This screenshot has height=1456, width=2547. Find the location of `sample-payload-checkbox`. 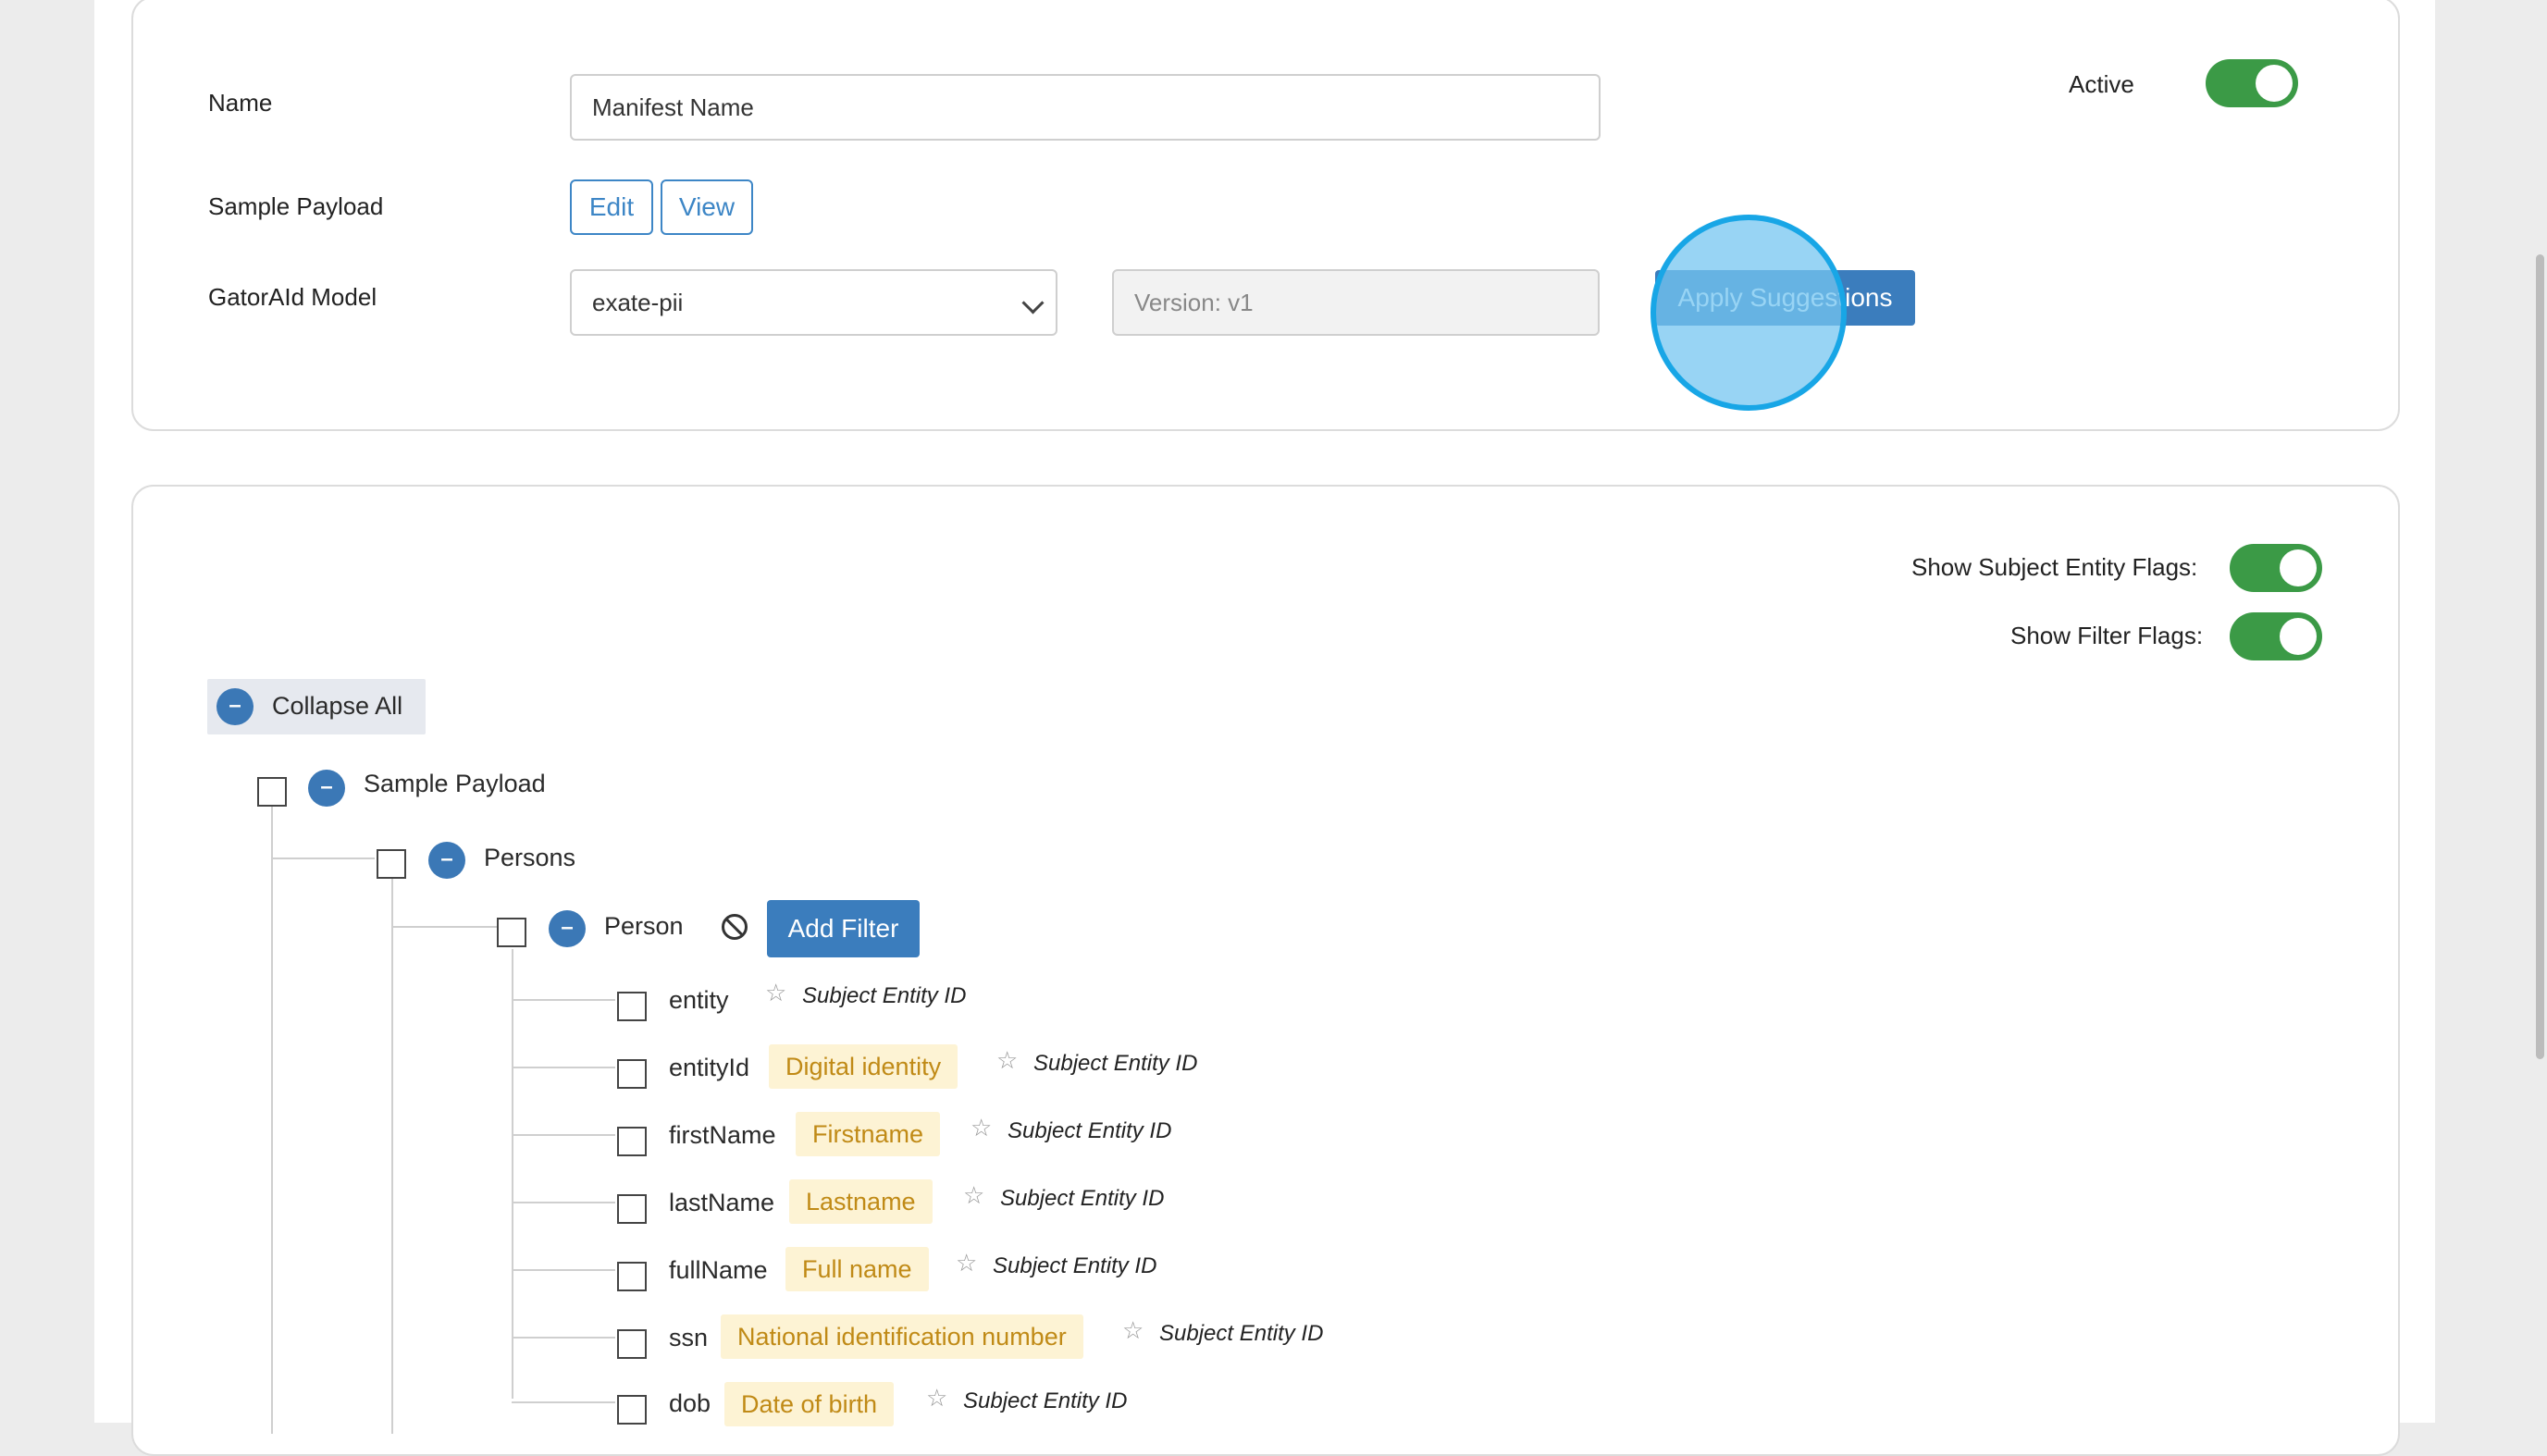

sample-payload-checkbox is located at coordinates (272, 792).